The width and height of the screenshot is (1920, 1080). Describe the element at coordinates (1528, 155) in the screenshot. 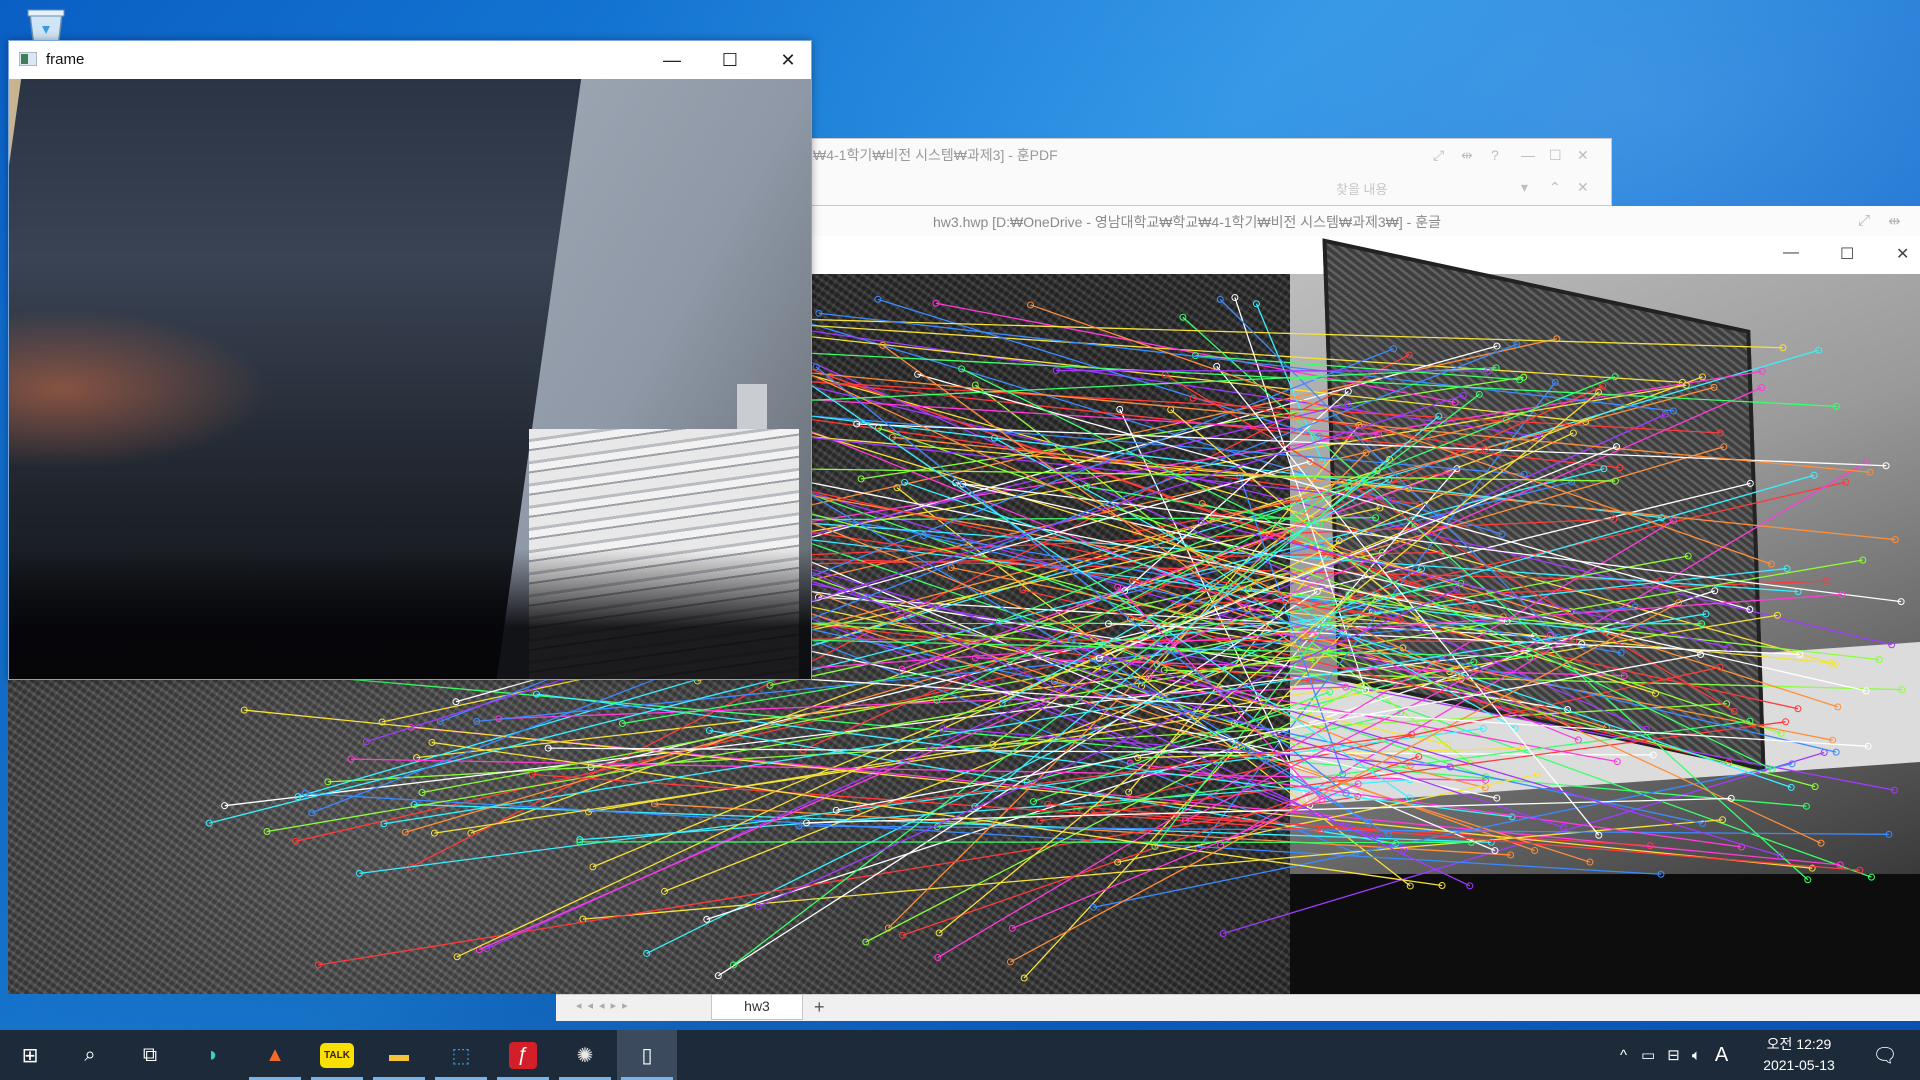

I see `pdf-minimize-icon: —` at that location.